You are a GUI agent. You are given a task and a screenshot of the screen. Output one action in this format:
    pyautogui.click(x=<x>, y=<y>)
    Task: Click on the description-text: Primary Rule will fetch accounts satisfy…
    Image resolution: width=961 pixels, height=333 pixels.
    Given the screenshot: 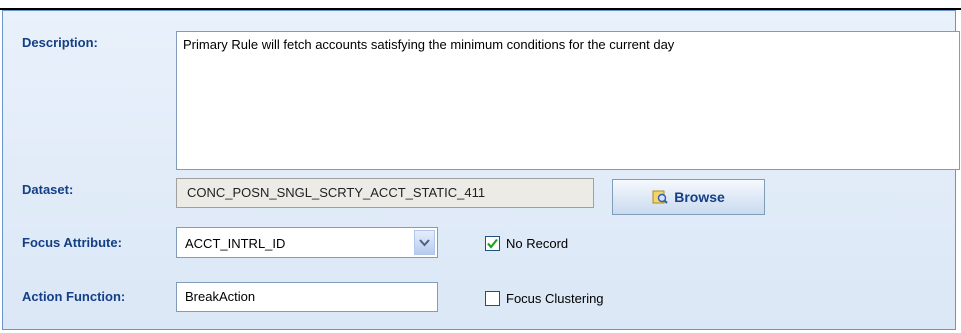 What is the action you would take?
    pyautogui.click(x=429, y=44)
    